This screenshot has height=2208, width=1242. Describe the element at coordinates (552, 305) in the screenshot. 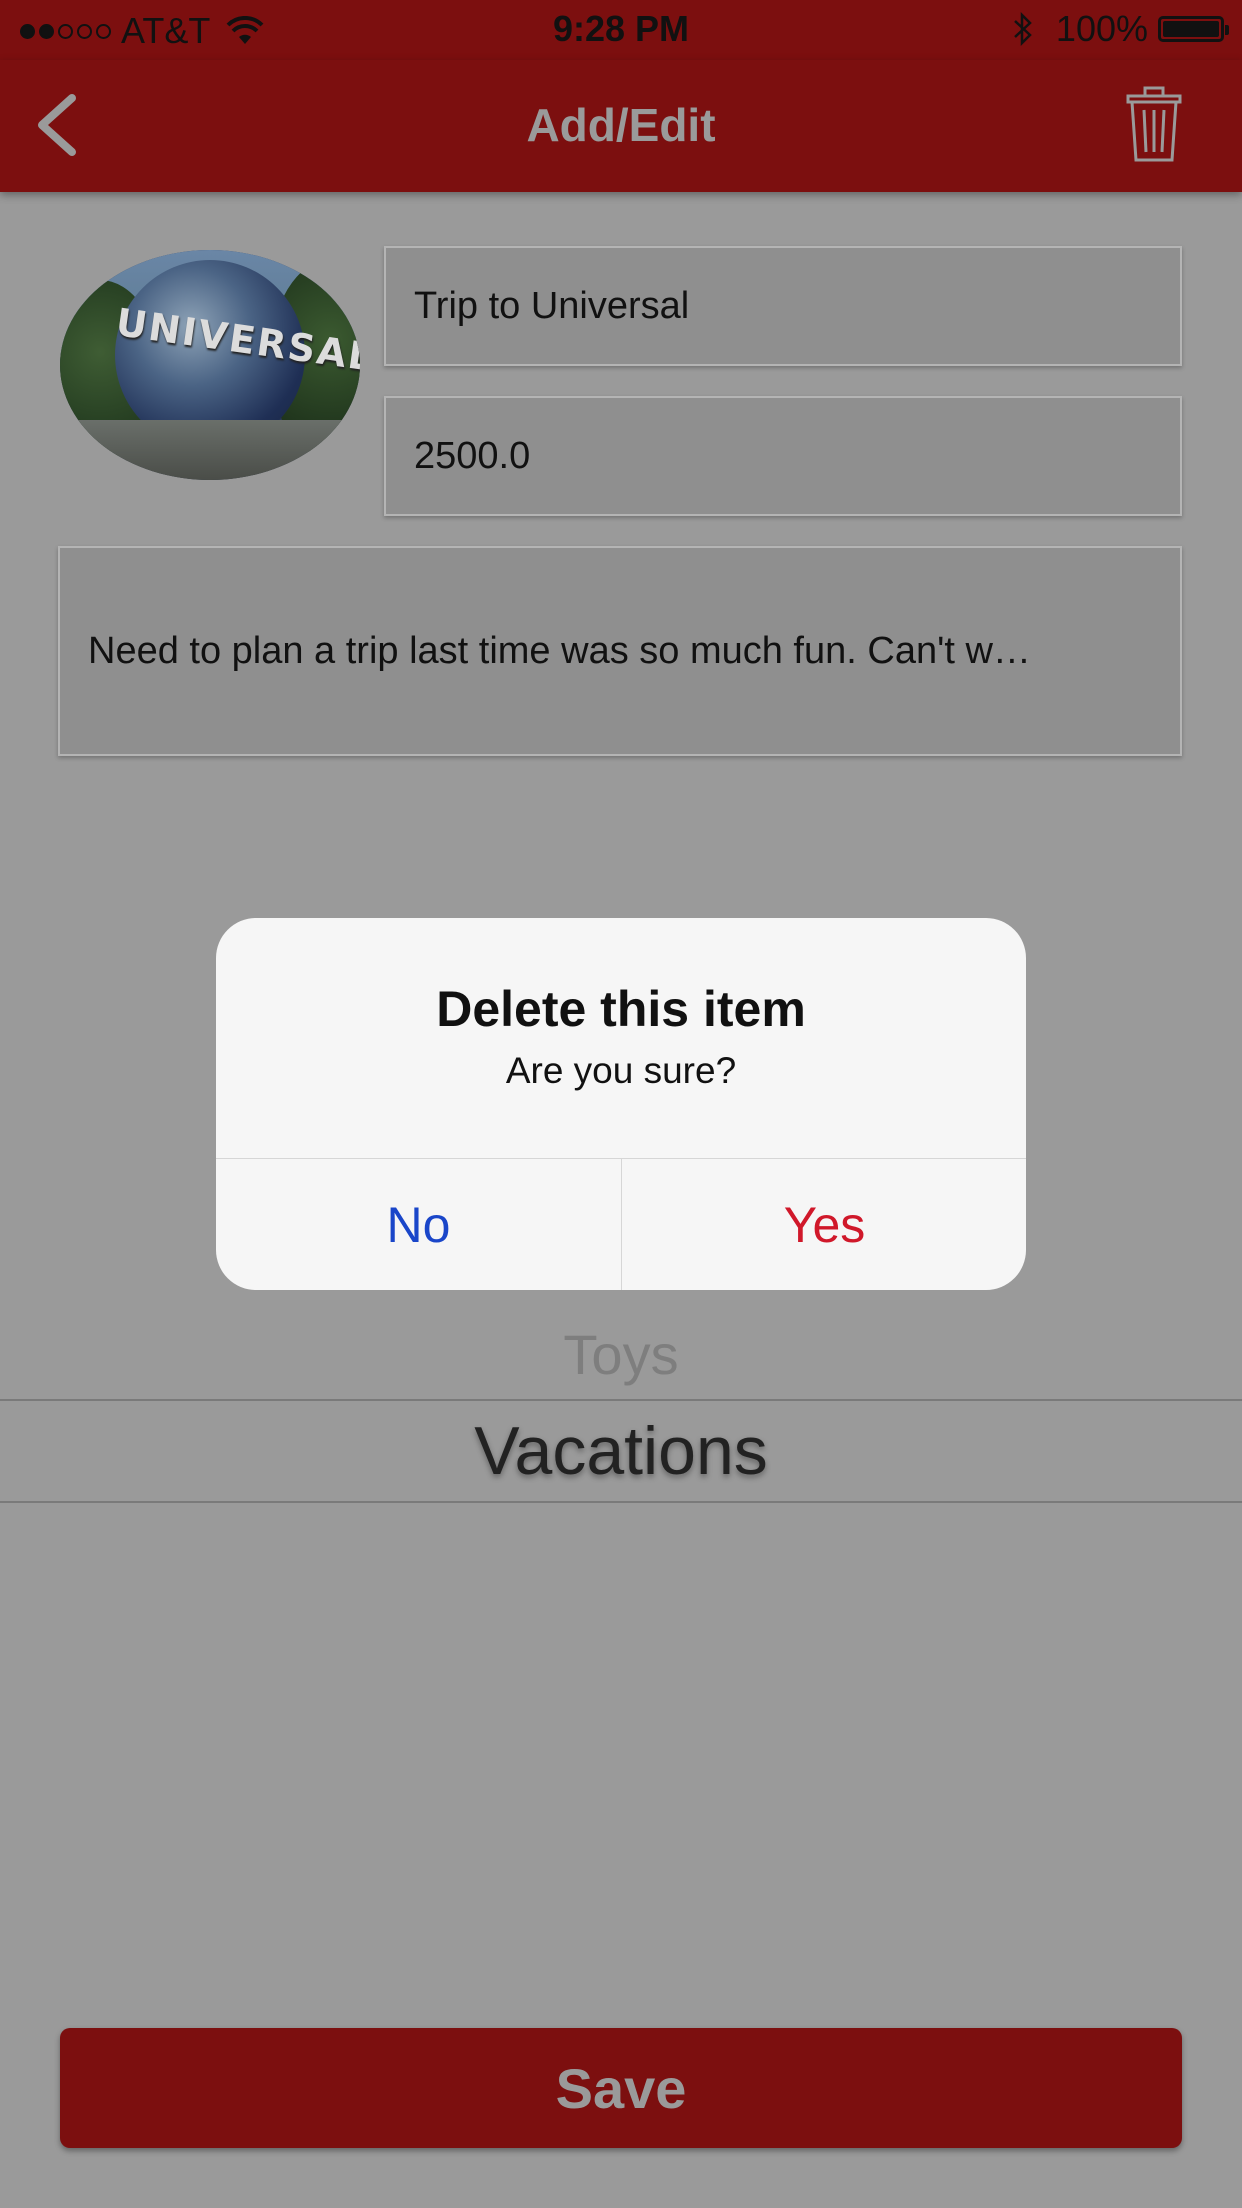

I see `item-name-value: Trip to Universal` at that location.